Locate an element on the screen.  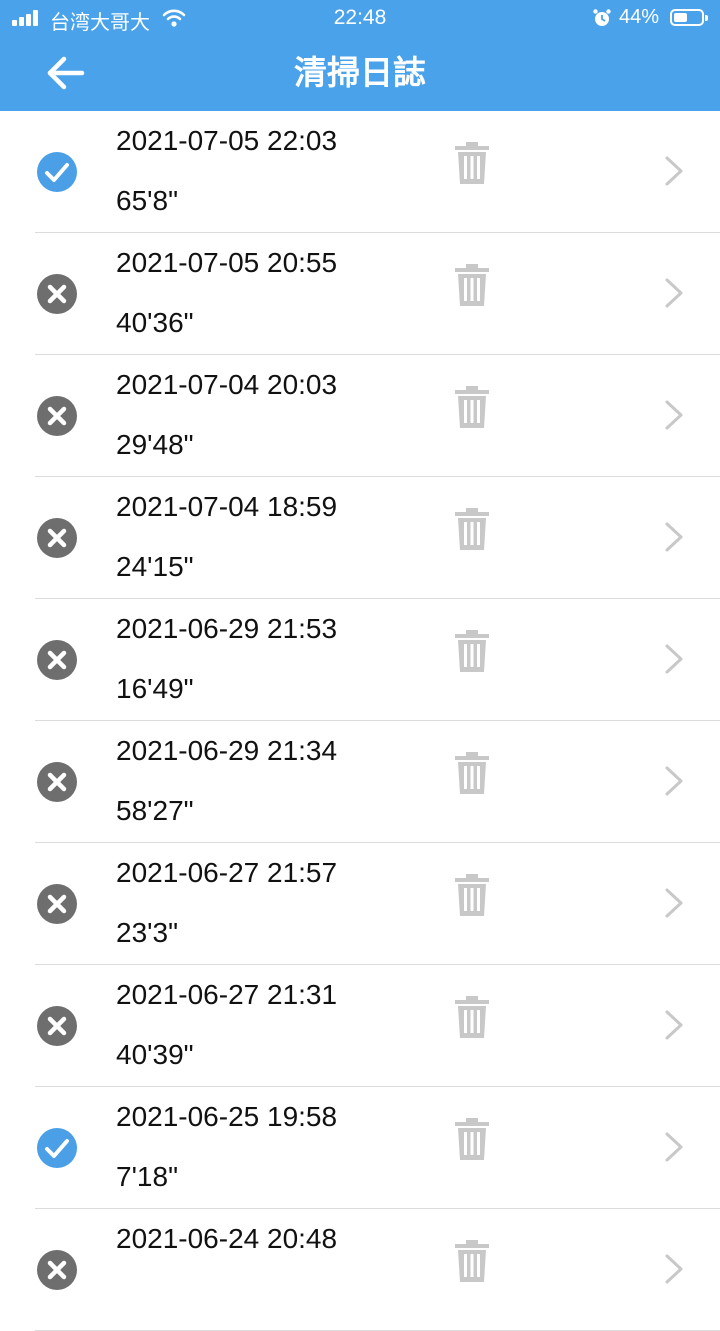
log-duration: 29'48" is located at coordinates (155, 444).